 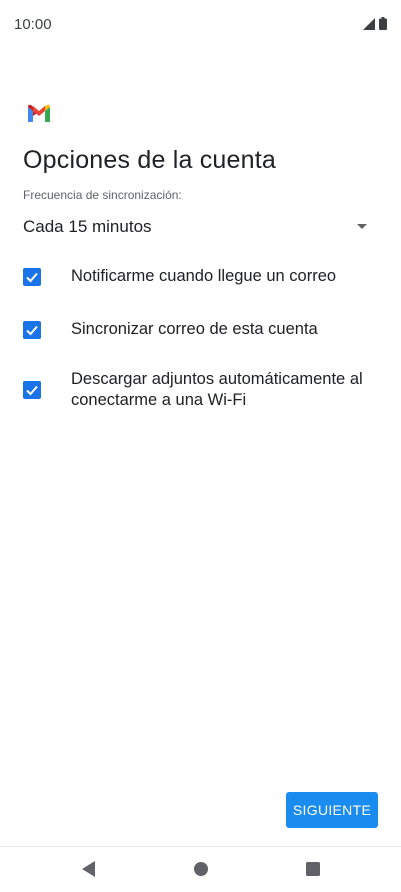 What do you see at coordinates (87, 226) in the screenshot?
I see `sync-frequency-value: Cada 15 minutos` at bounding box center [87, 226].